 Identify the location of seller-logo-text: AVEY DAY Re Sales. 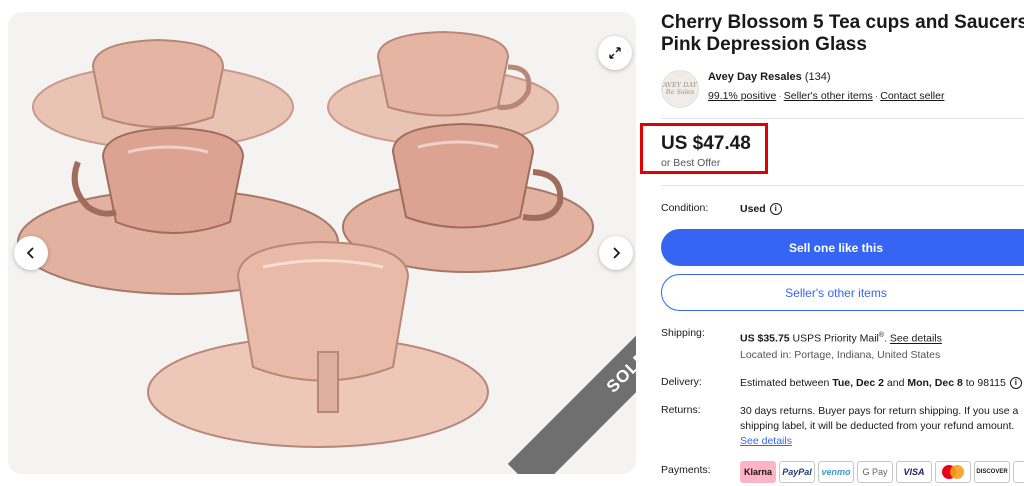
(680, 88).